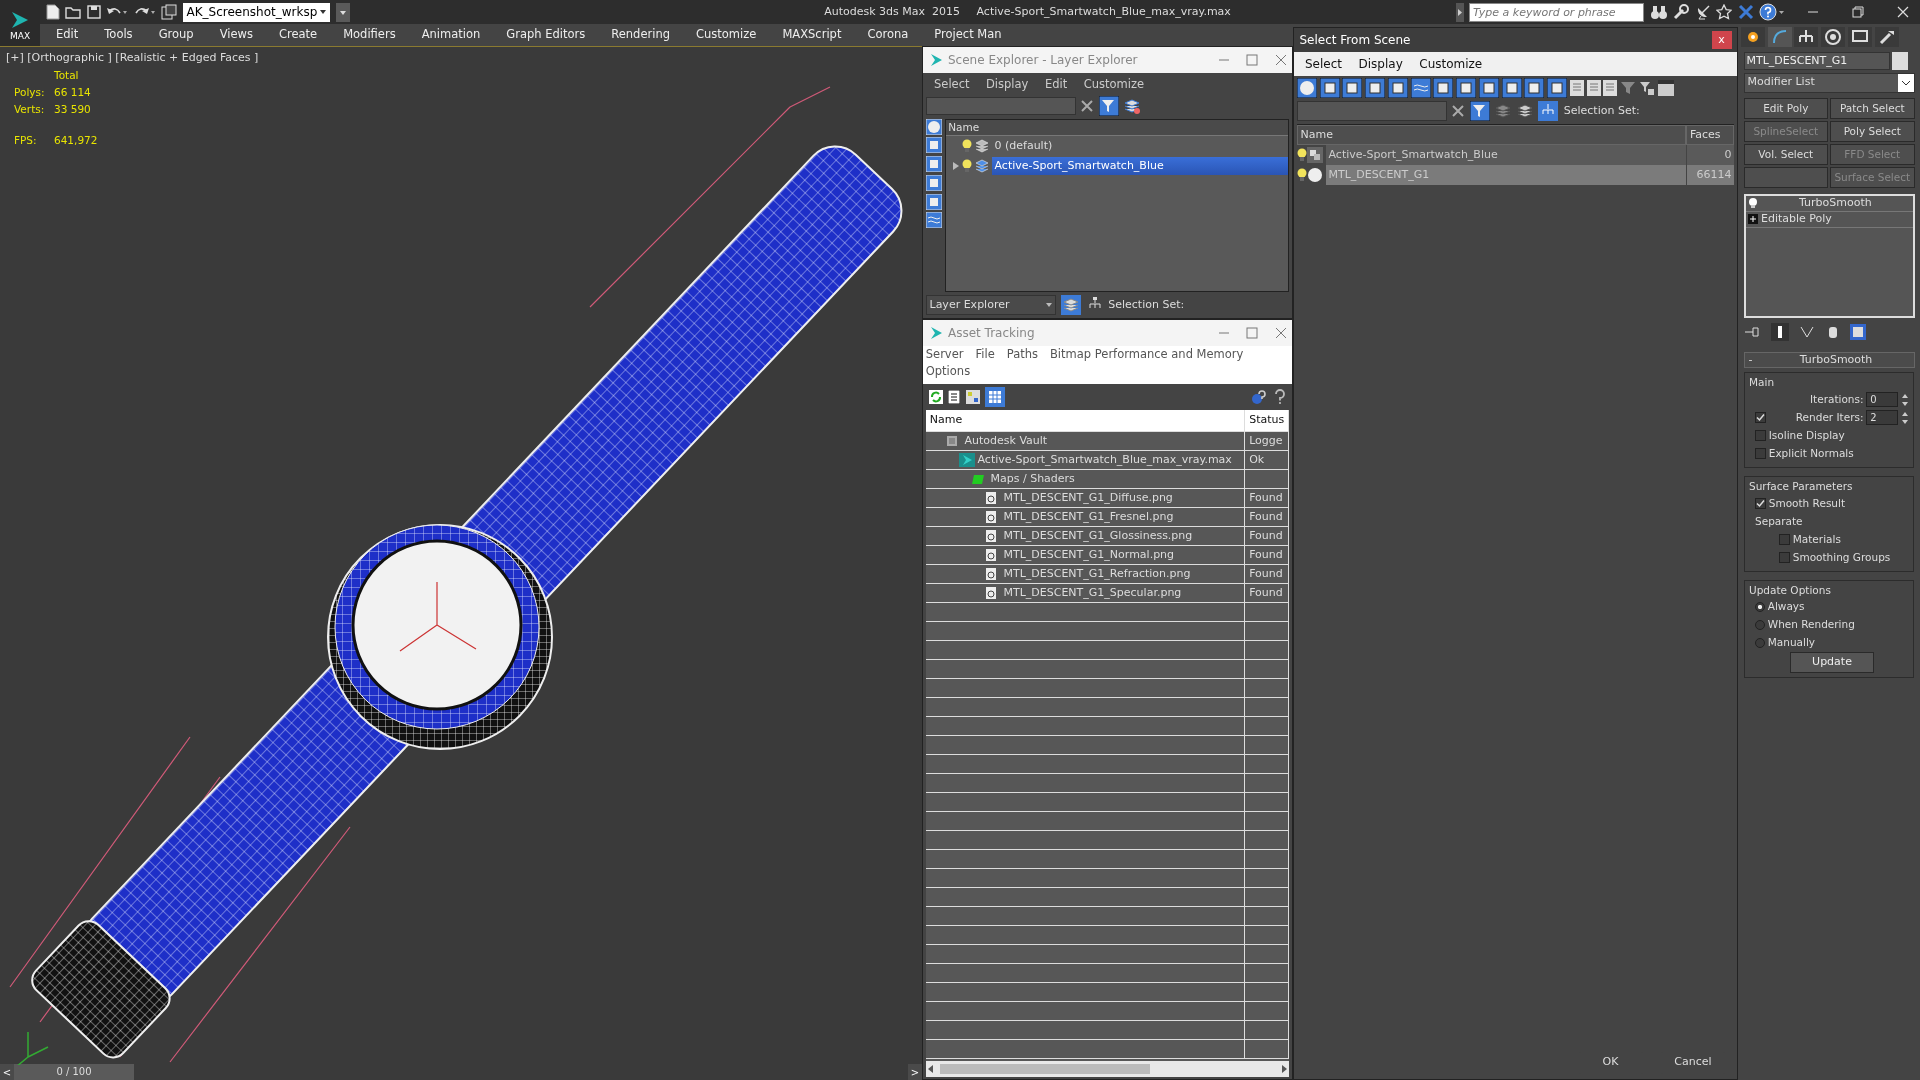 The image size is (1920, 1080). I want to click on waves-icon, so click(1420, 88).